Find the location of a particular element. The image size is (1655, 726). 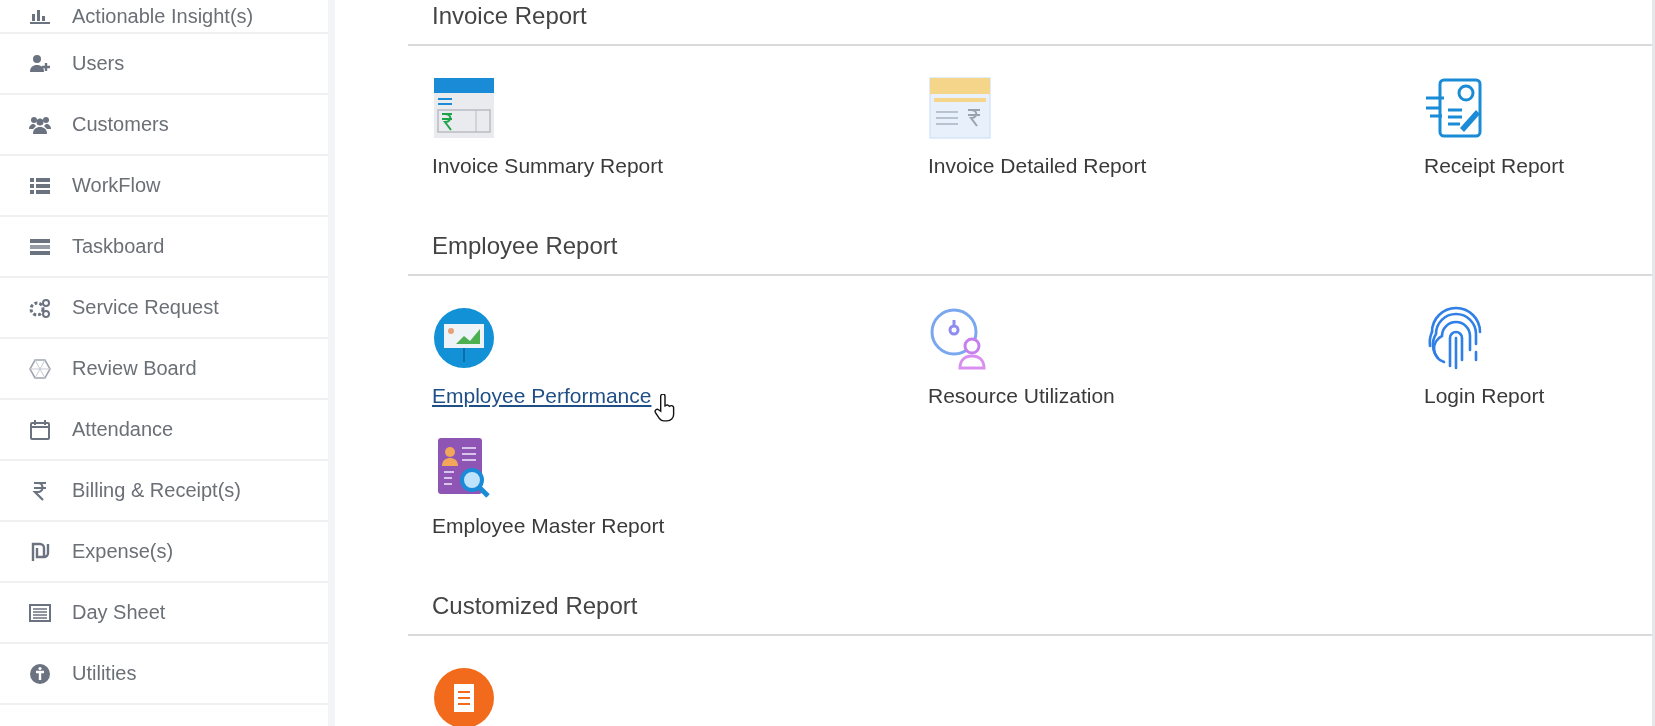

section-heading: Customized Report is located at coordinates (1030, 613).